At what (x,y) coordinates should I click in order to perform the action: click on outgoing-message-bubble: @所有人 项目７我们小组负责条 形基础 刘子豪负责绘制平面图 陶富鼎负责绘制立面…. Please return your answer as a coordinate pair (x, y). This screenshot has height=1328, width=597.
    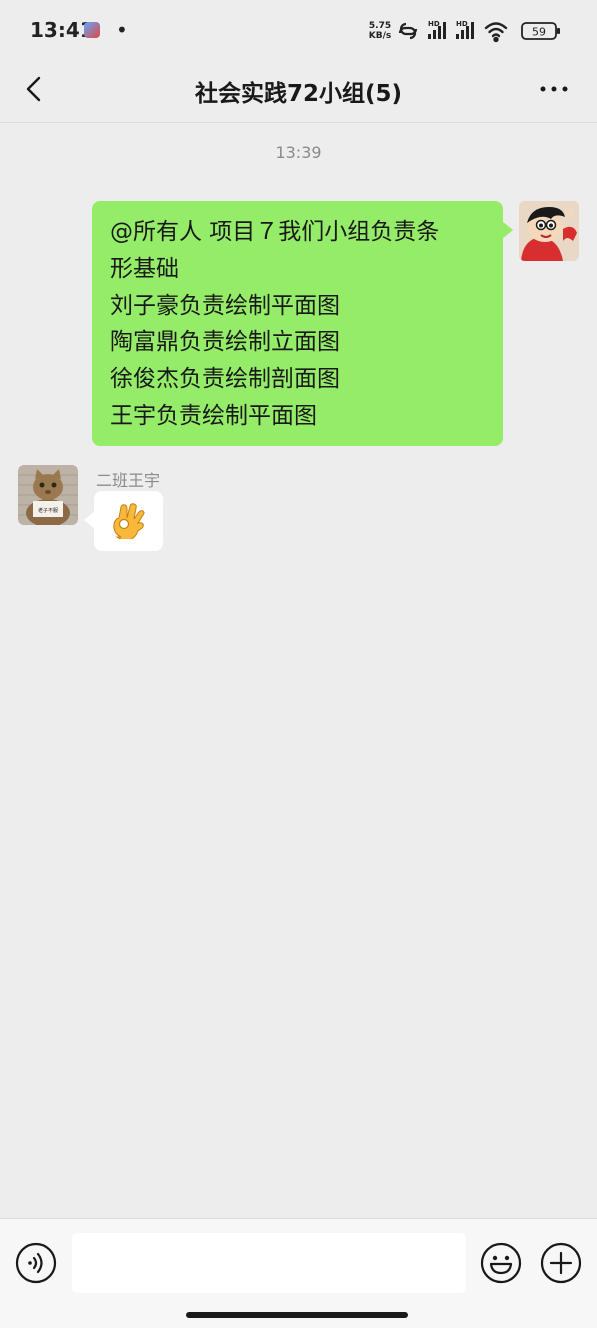
    Looking at the image, I should click on (302, 323).